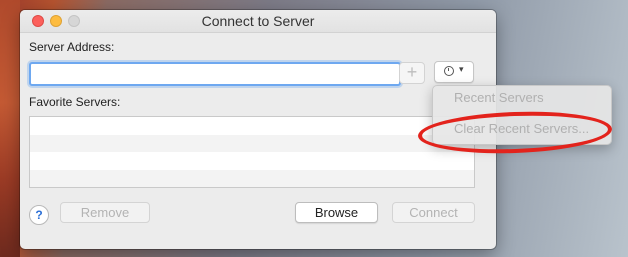 The width and height of the screenshot is (628, 257). I want to click on window-title: Connect to Server, so click(258, 21).